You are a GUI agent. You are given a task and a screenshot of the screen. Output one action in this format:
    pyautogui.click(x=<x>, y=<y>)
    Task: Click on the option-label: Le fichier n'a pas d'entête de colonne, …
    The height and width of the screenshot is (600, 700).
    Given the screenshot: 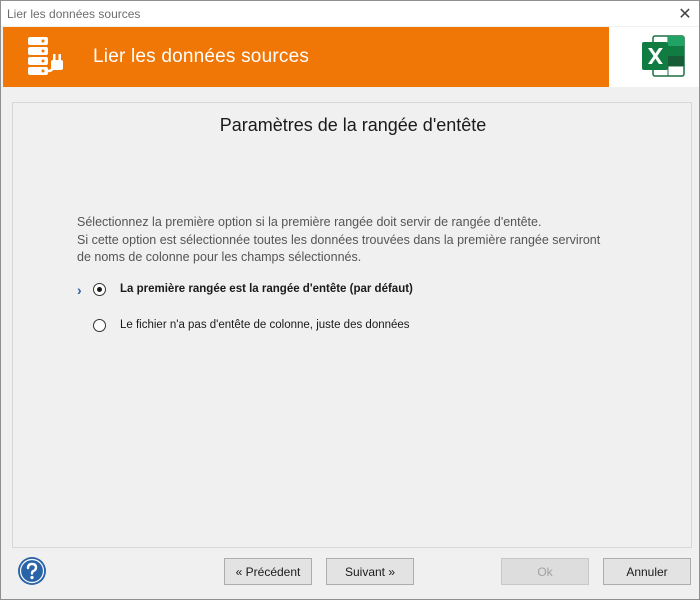 What is the action you would take?
    pyautogui.click(x=265, y=325)
    